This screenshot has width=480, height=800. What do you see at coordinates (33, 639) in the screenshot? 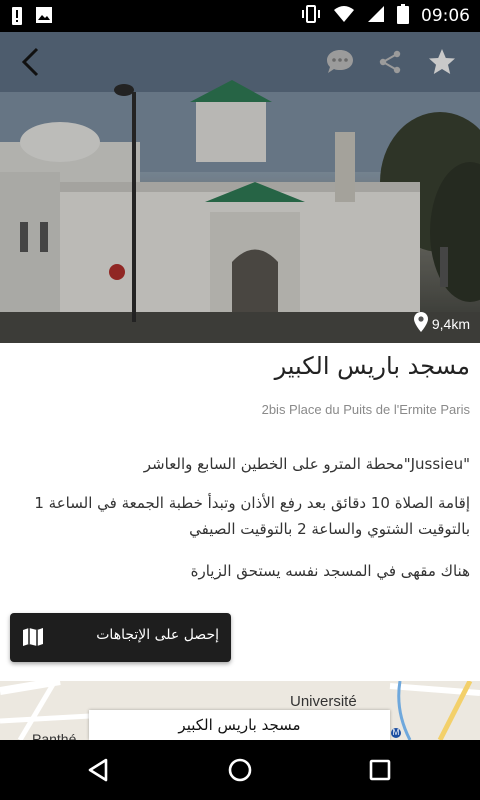
I see `map-icon` at bounding box center [33, 639].